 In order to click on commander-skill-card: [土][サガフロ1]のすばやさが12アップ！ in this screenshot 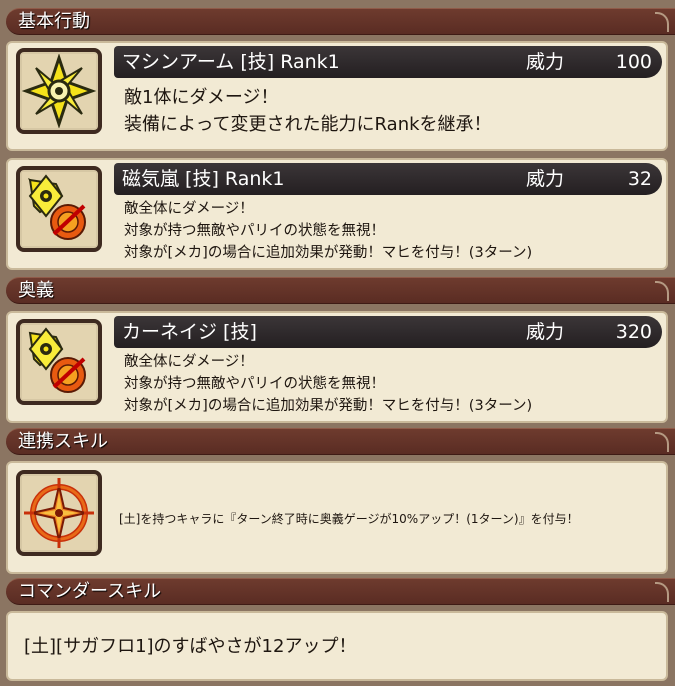, I will do `click(337, 646)`.